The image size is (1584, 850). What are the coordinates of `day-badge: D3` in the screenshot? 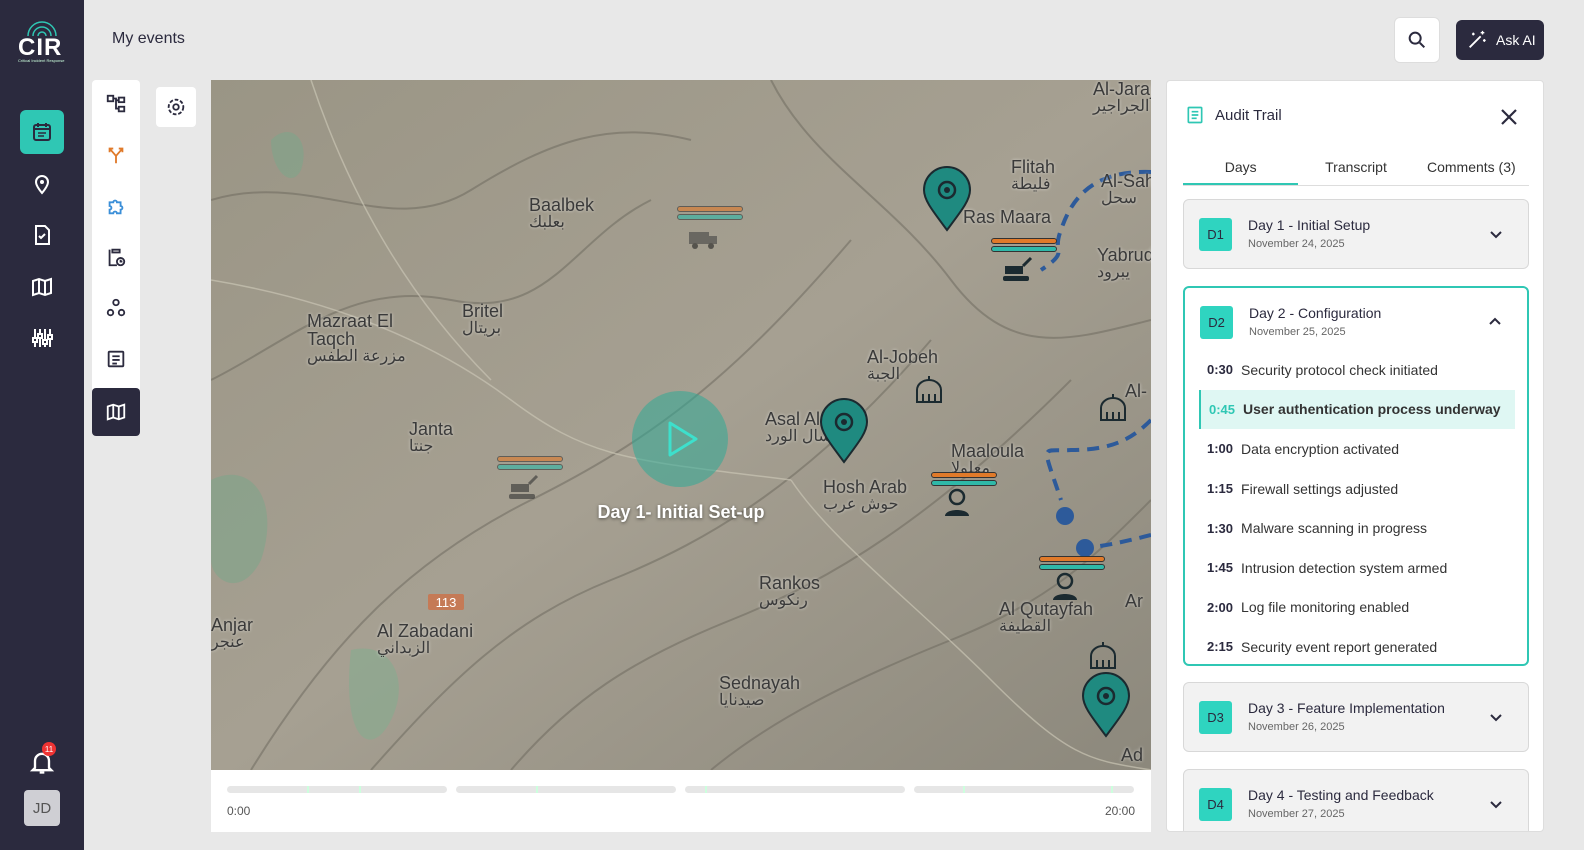 It's located at (1215, 717).